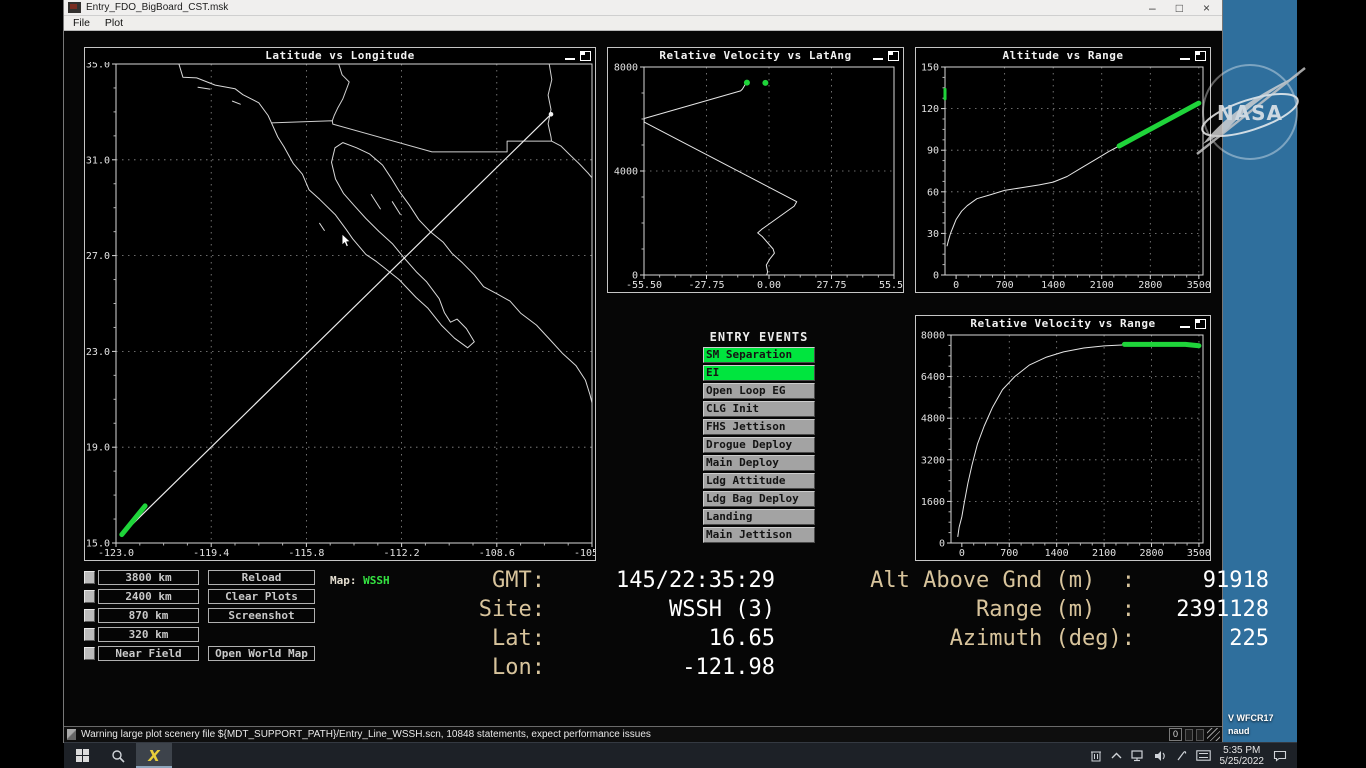  Describe the element at coordinates (261, 615) in the screenshot. I see `screenshot-button: Screenshot` at that location.